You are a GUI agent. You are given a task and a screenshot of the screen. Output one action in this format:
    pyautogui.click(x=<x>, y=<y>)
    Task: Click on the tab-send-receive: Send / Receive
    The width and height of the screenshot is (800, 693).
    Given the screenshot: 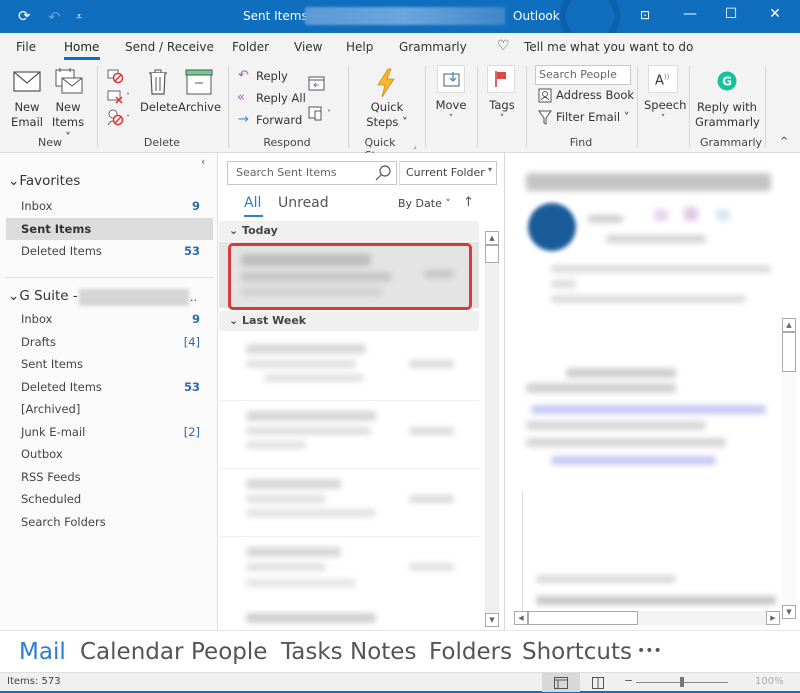 What is the action you would take?
    pyautogui.click(x=169, y=47)
    